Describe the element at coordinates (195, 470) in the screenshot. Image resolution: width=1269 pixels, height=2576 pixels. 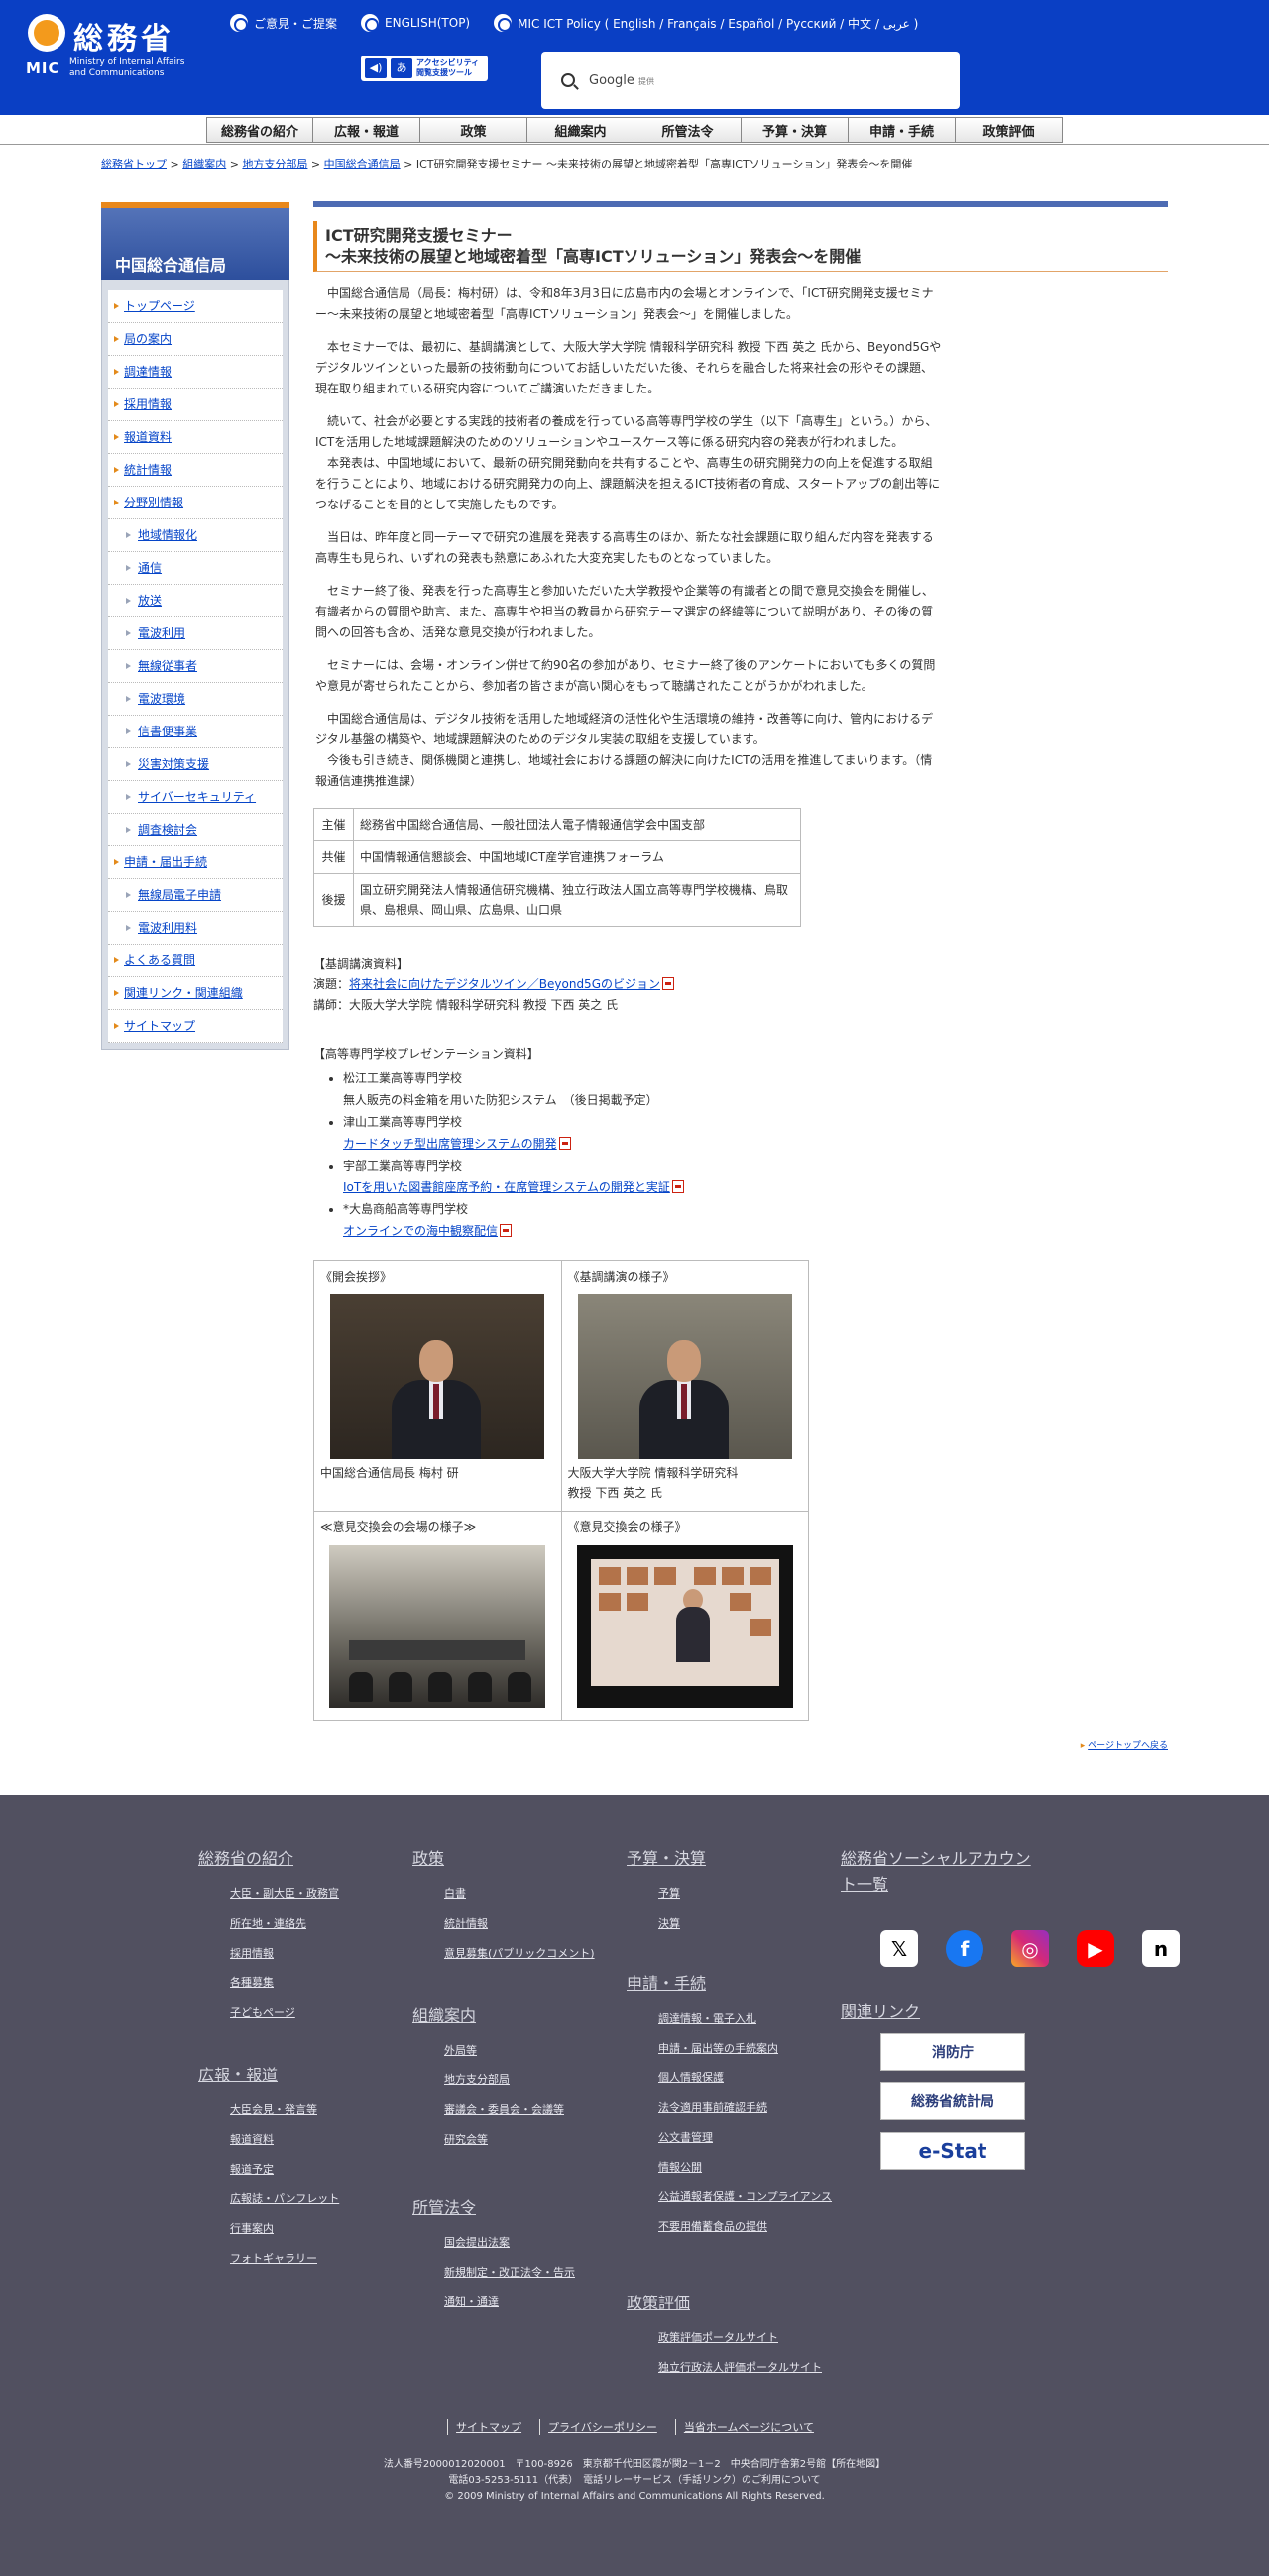
I see `sidebar-item: 統計情報` at that location.